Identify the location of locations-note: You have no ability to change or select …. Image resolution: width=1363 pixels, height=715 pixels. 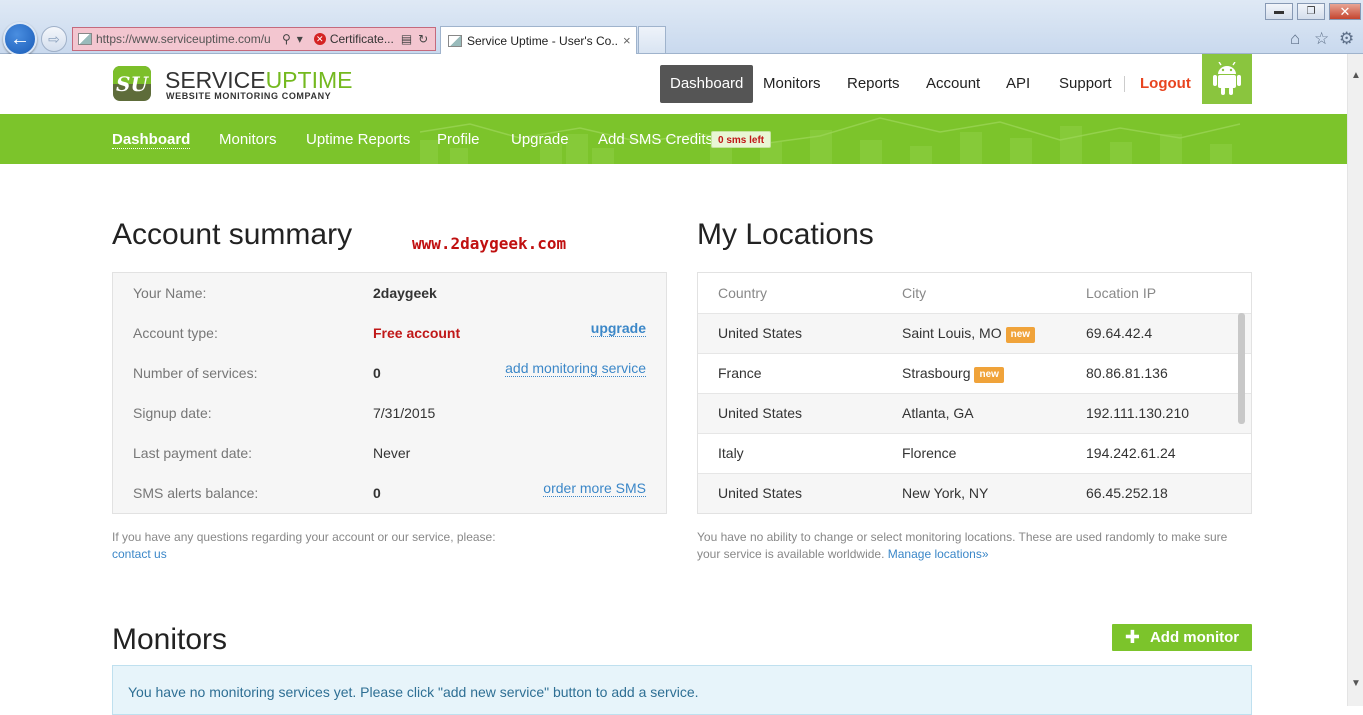
(977, 546).